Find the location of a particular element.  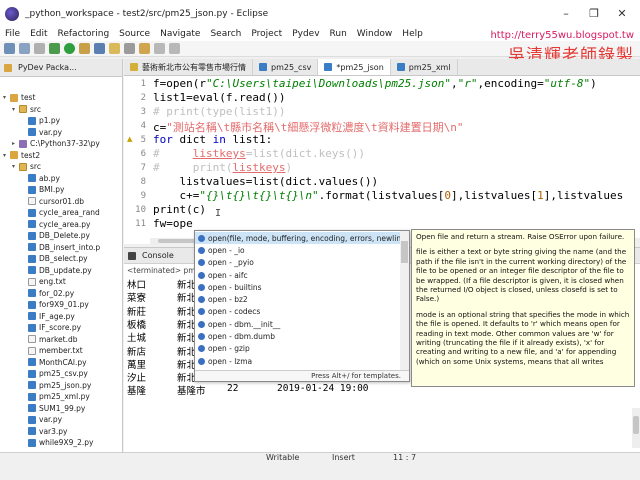

console-vertical-scrollbar is located at coordinates (636, 428).